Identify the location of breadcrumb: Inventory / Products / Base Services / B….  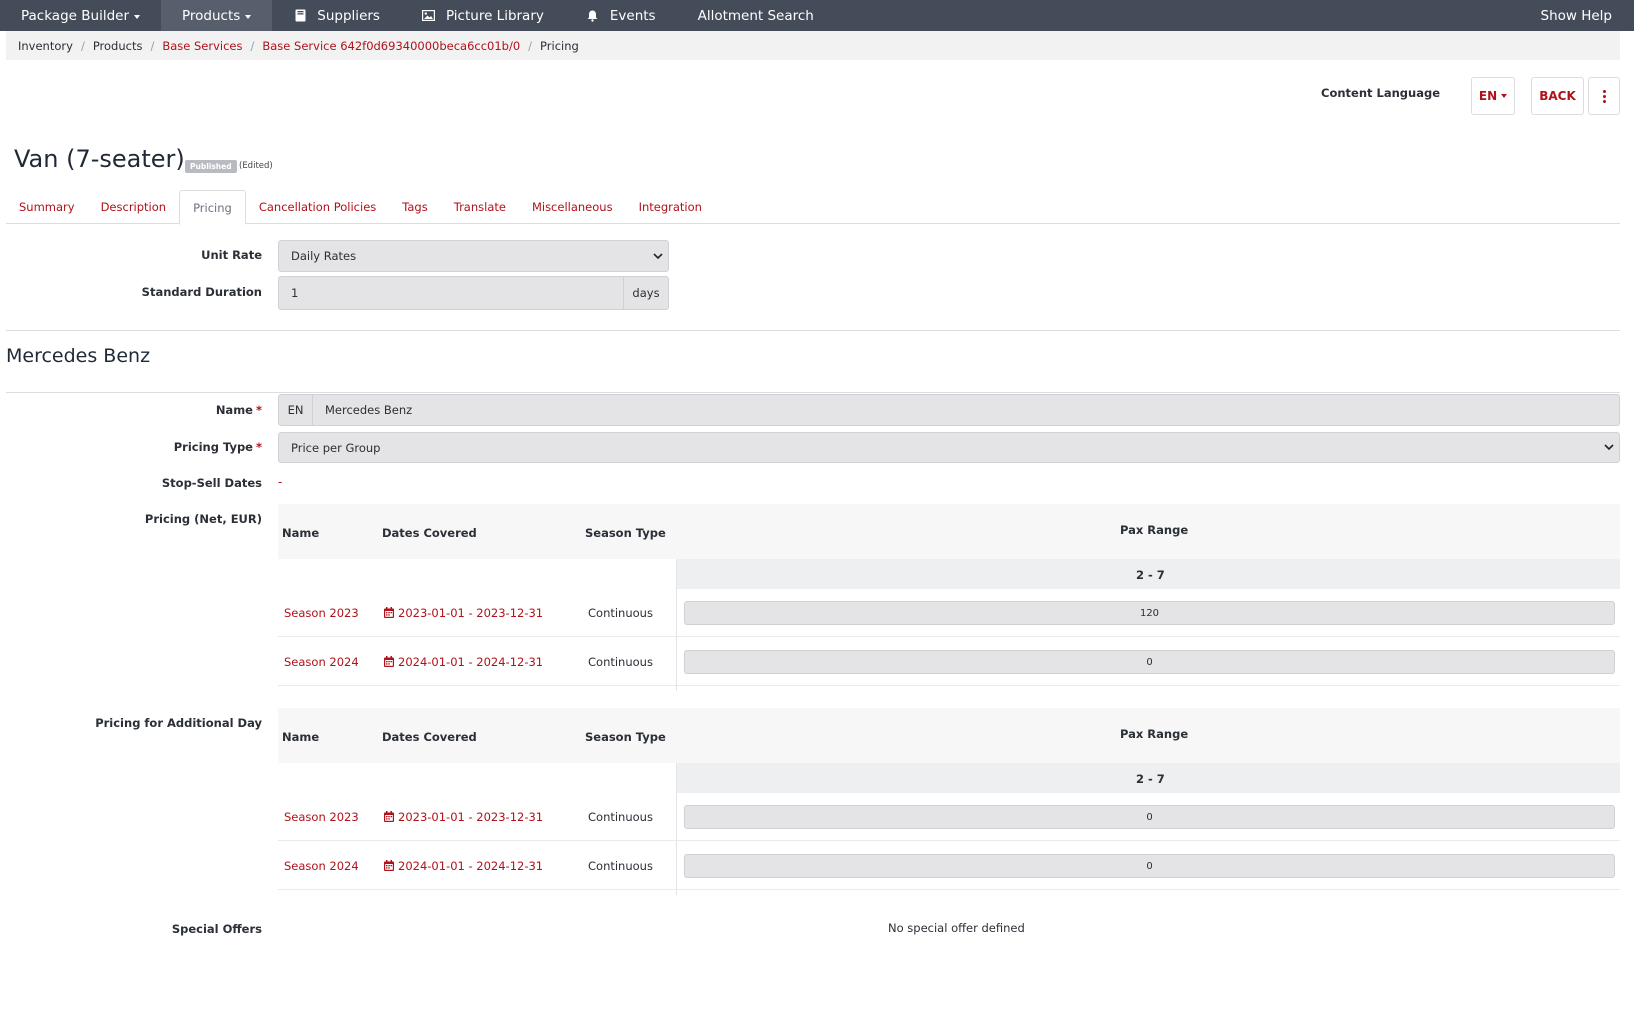
(813, 45).